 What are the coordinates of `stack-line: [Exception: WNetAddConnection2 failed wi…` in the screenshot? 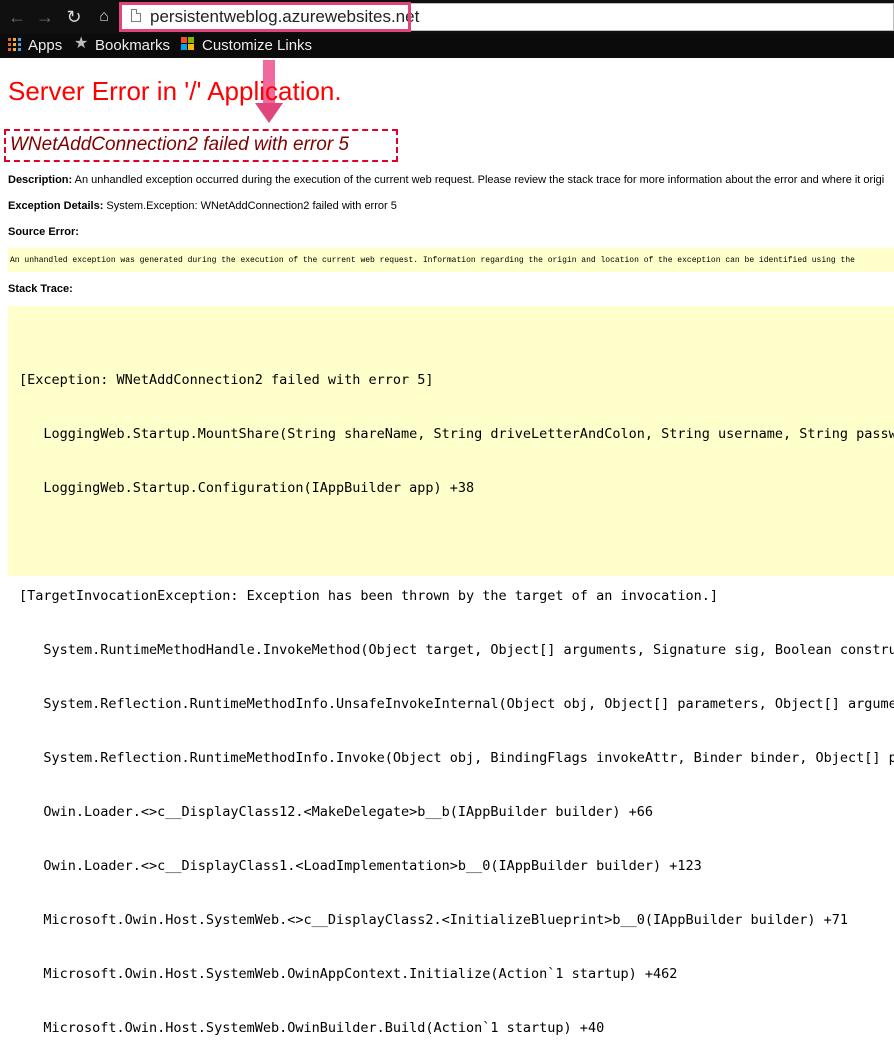 It's located at (226, 380).